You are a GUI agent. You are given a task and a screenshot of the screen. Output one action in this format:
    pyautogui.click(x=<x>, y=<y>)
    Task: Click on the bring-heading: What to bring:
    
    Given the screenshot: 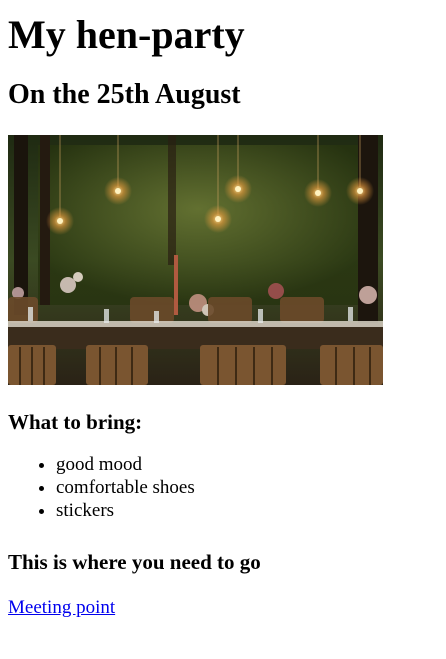 What is the action you would take?
    pyautogui.click(x=75, y=422)
    